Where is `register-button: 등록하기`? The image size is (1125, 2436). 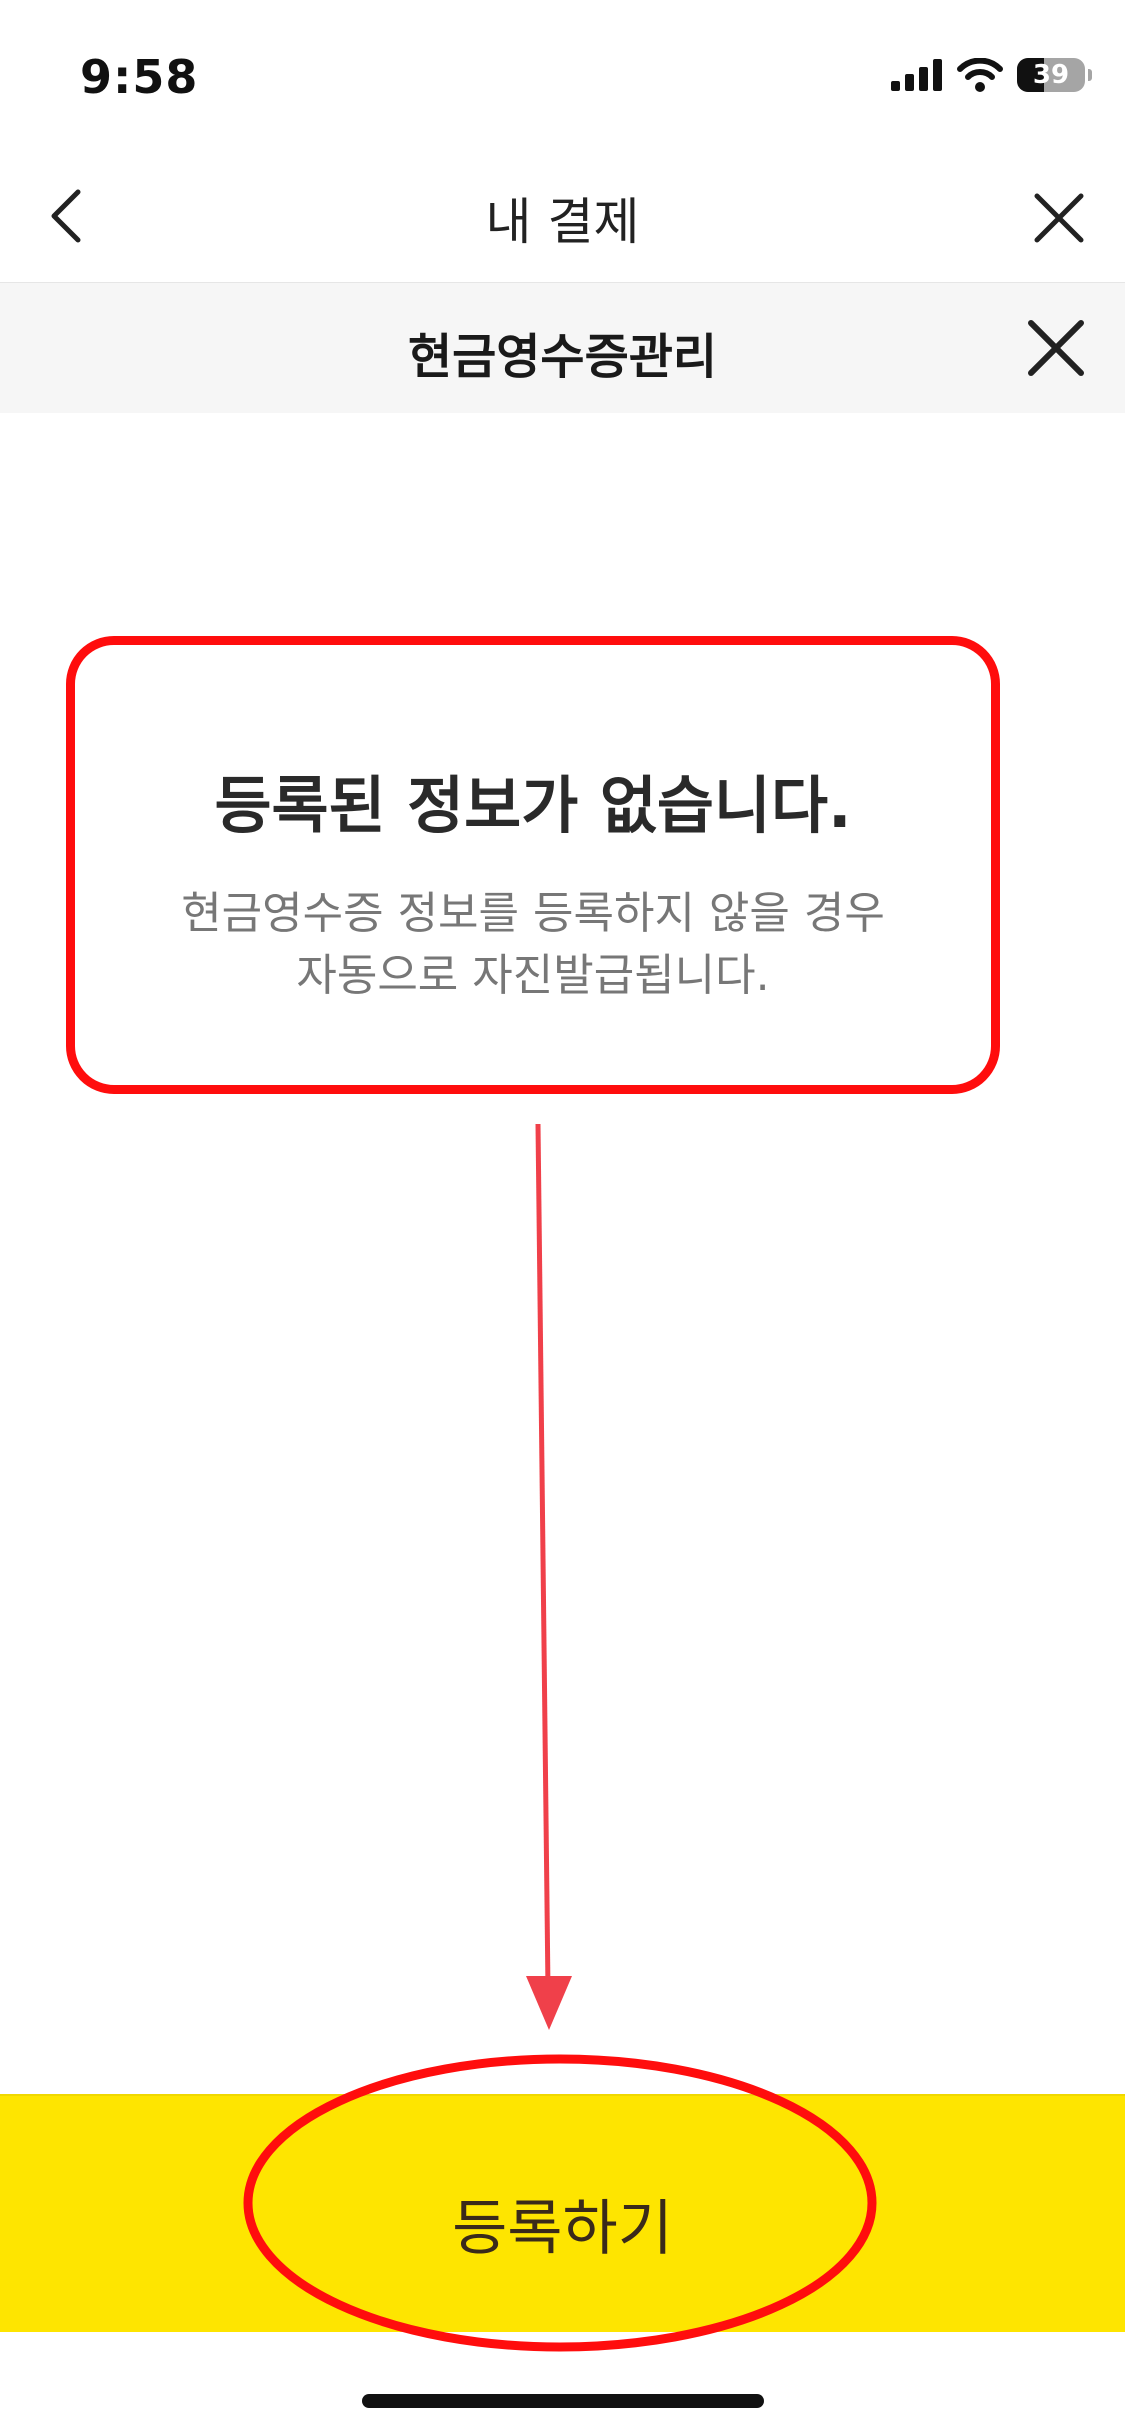
register-button: 등록하기 is located at coordinates (562, 2213).